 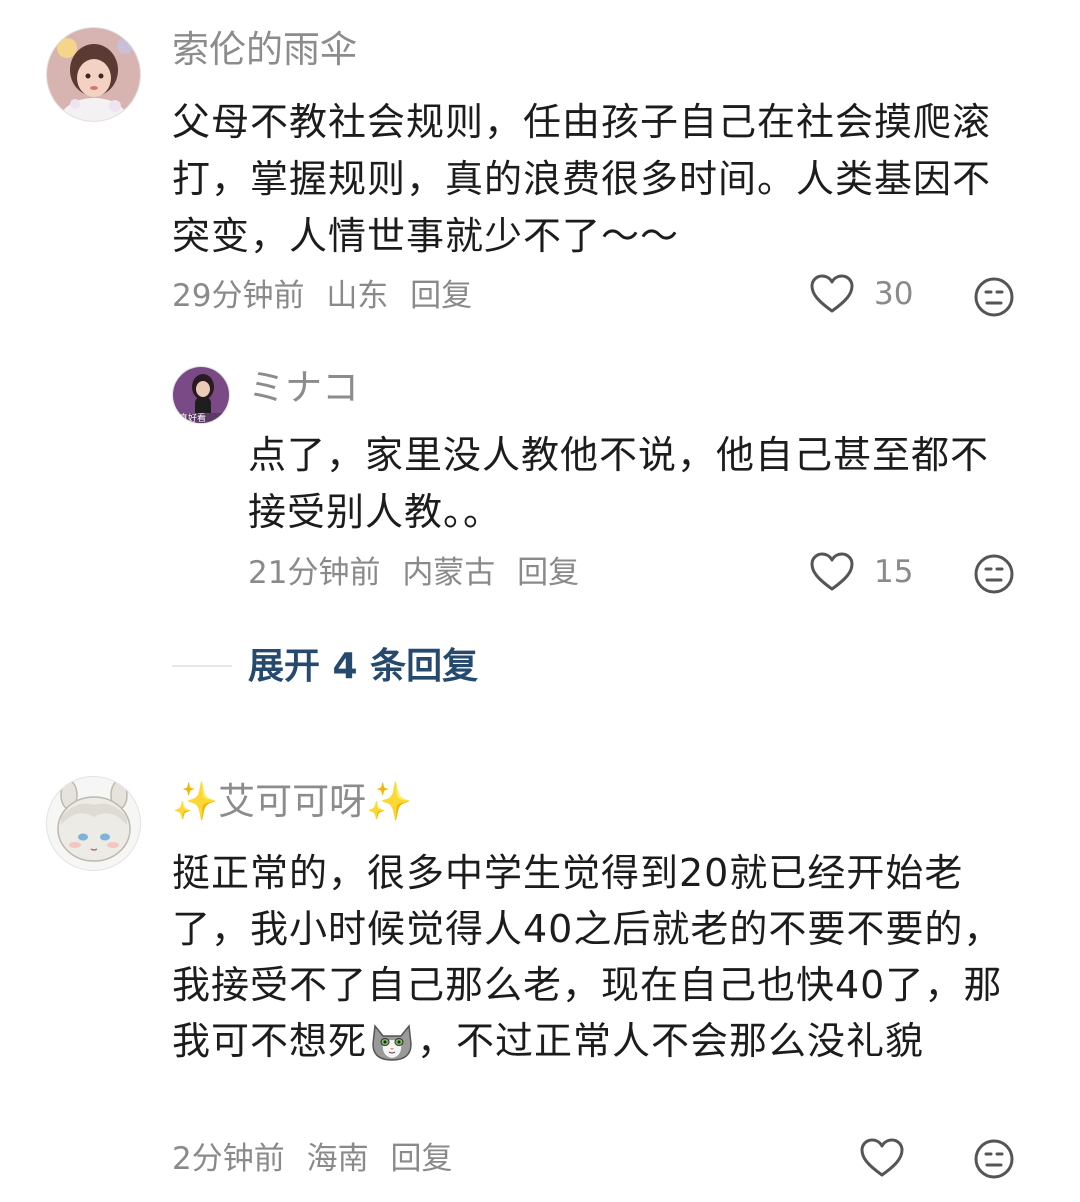 I want to click on expand-replies-link: 展开 4 条回复, so click(x=363, y=667).